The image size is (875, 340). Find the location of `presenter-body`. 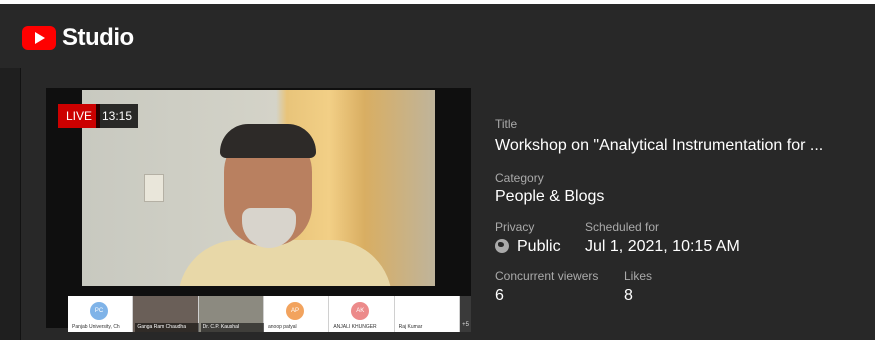

presenter-body is located at coordinates (285, 263).